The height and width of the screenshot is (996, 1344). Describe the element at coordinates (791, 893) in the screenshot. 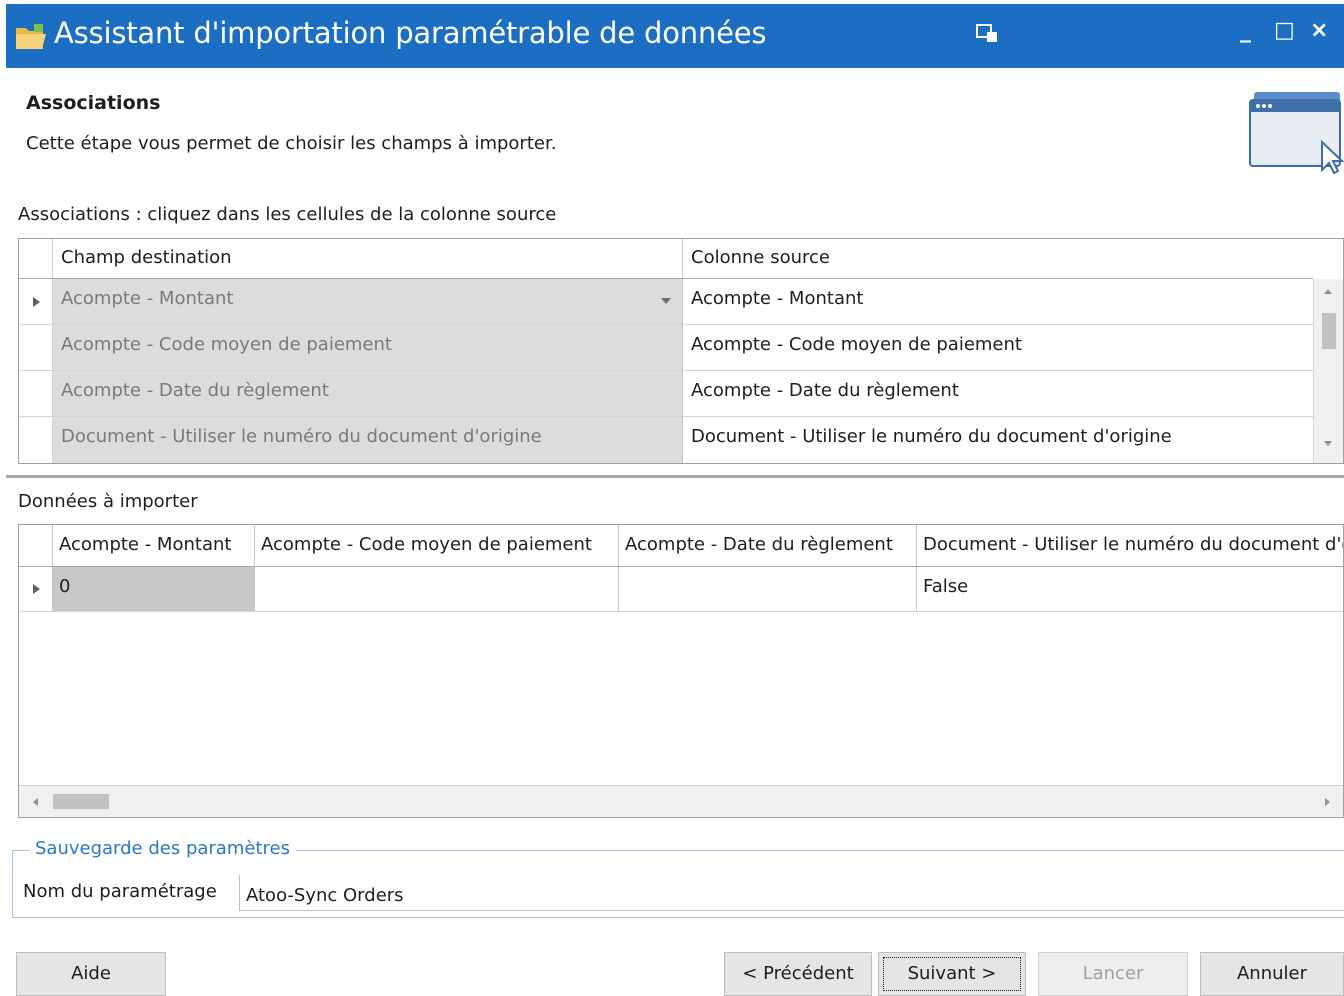

I see `settings-name-input` at that location.